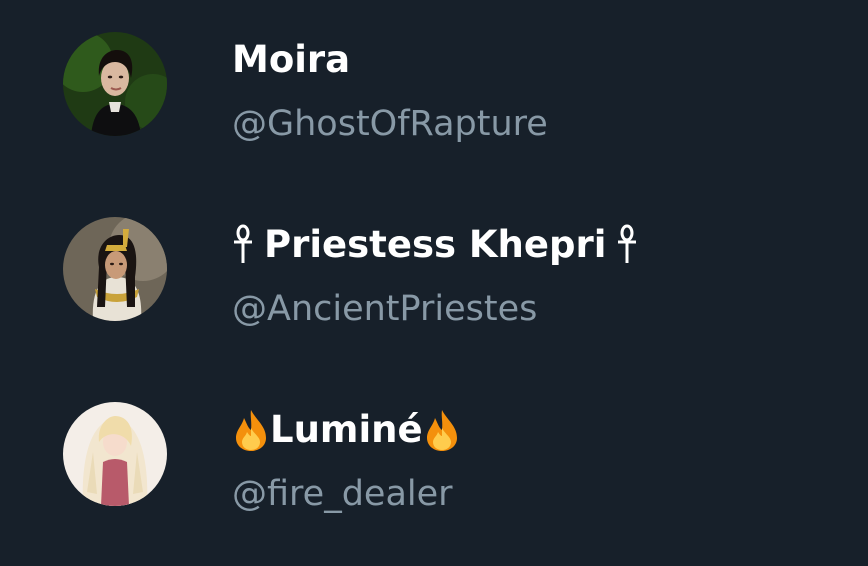  Describe the element at coordinates (384, 309) in the screenshot. I see `username-handle: @AncientPriestes` at that location.